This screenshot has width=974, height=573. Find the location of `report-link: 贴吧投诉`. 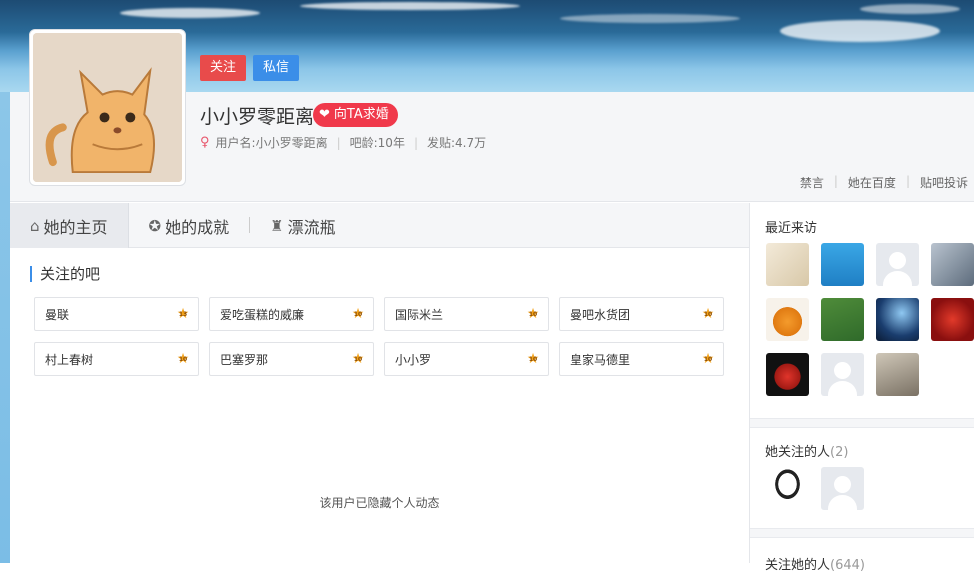

report-link: 贴吧投诉 is located at coordinates (944, 182).